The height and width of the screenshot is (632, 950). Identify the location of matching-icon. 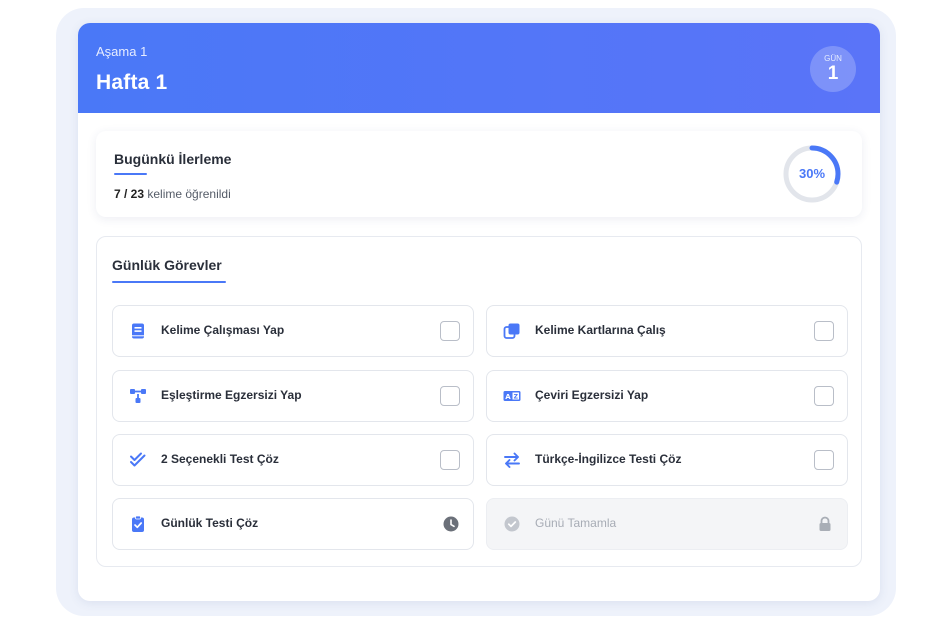
(138, 396).